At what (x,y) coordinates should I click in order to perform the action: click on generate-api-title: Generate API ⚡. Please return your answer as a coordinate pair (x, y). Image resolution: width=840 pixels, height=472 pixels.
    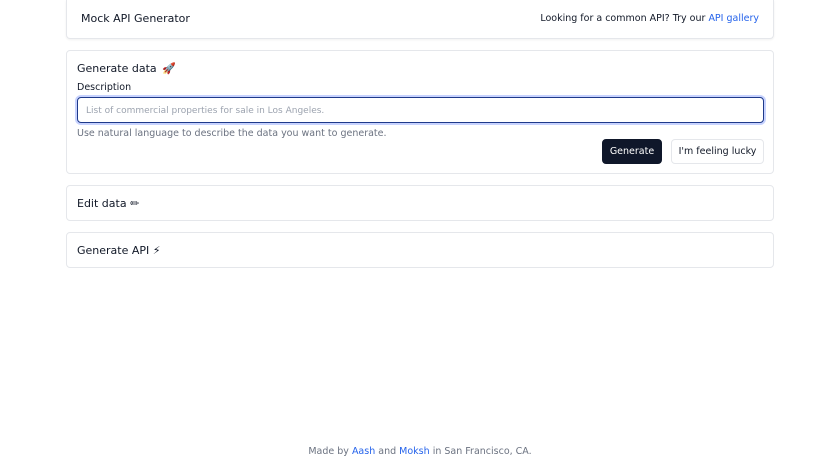
    Looking at the image, I should click on (119, 250).